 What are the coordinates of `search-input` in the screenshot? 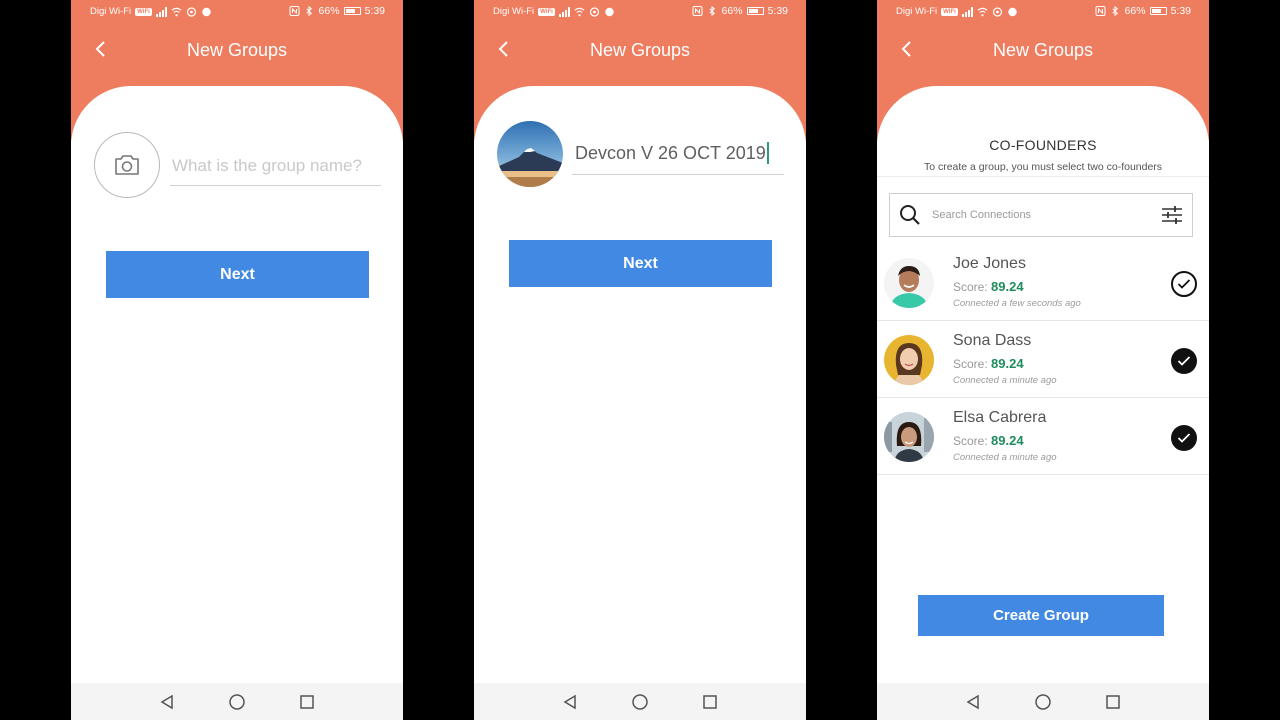 It's located at (1046, 215).